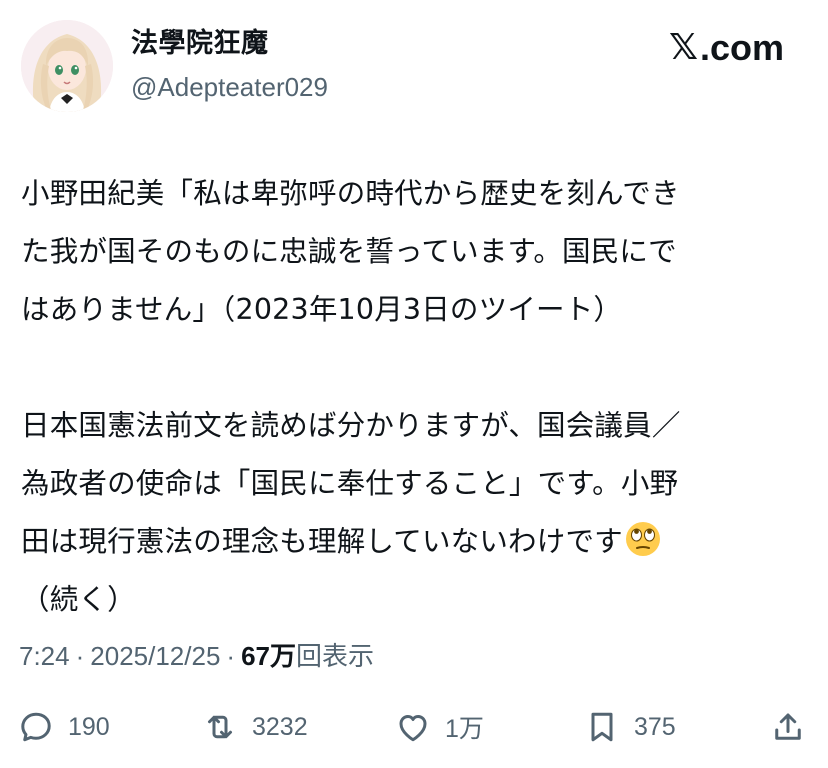  Describe the element at coordinates (322, 541) in the screenshot. I see `post-body-line: 田は現行憲法の理念も理解していないわけです` at that location.